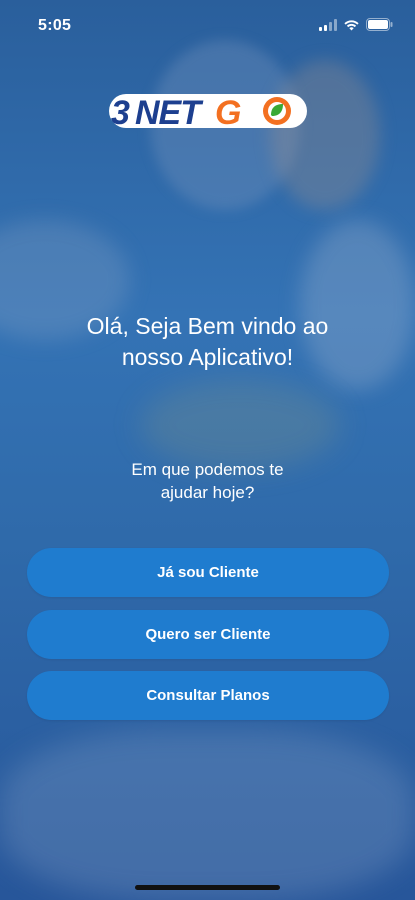 This screenshot has height=900, width=415. What do you see at coordinates (207, 357) in the screenshot?
I see `welcome-line-2: nosso Aplicativo!` at bounding box center [207, 357].